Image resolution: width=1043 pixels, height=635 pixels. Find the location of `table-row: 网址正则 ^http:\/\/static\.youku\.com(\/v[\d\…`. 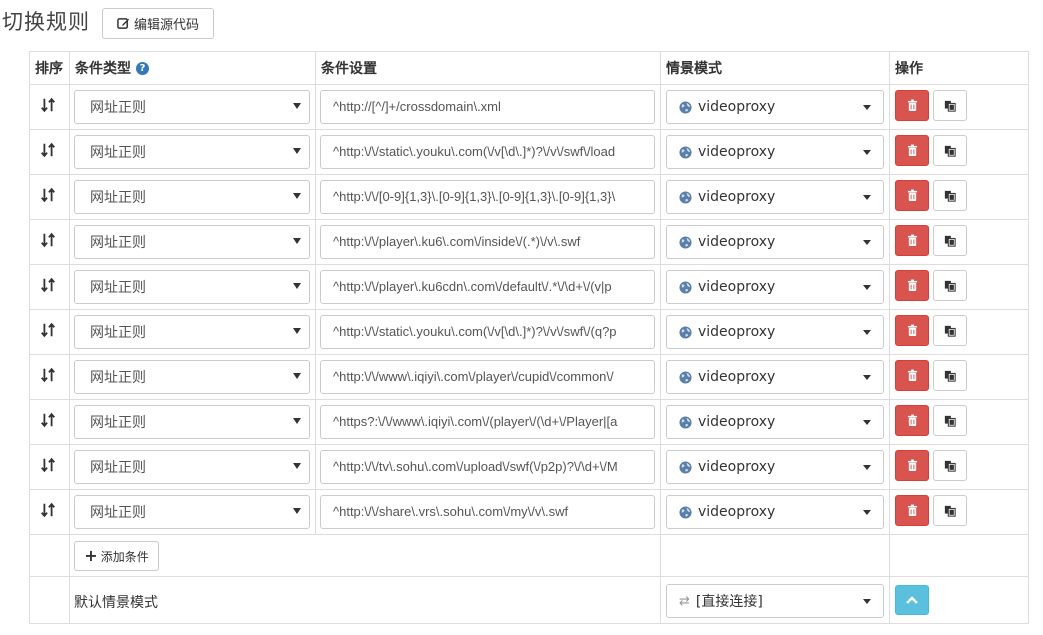

table-row: 网址正则 ^http:\/\/static\.youku\.com(\/v[\d\… is located at coordinates (529, 152).